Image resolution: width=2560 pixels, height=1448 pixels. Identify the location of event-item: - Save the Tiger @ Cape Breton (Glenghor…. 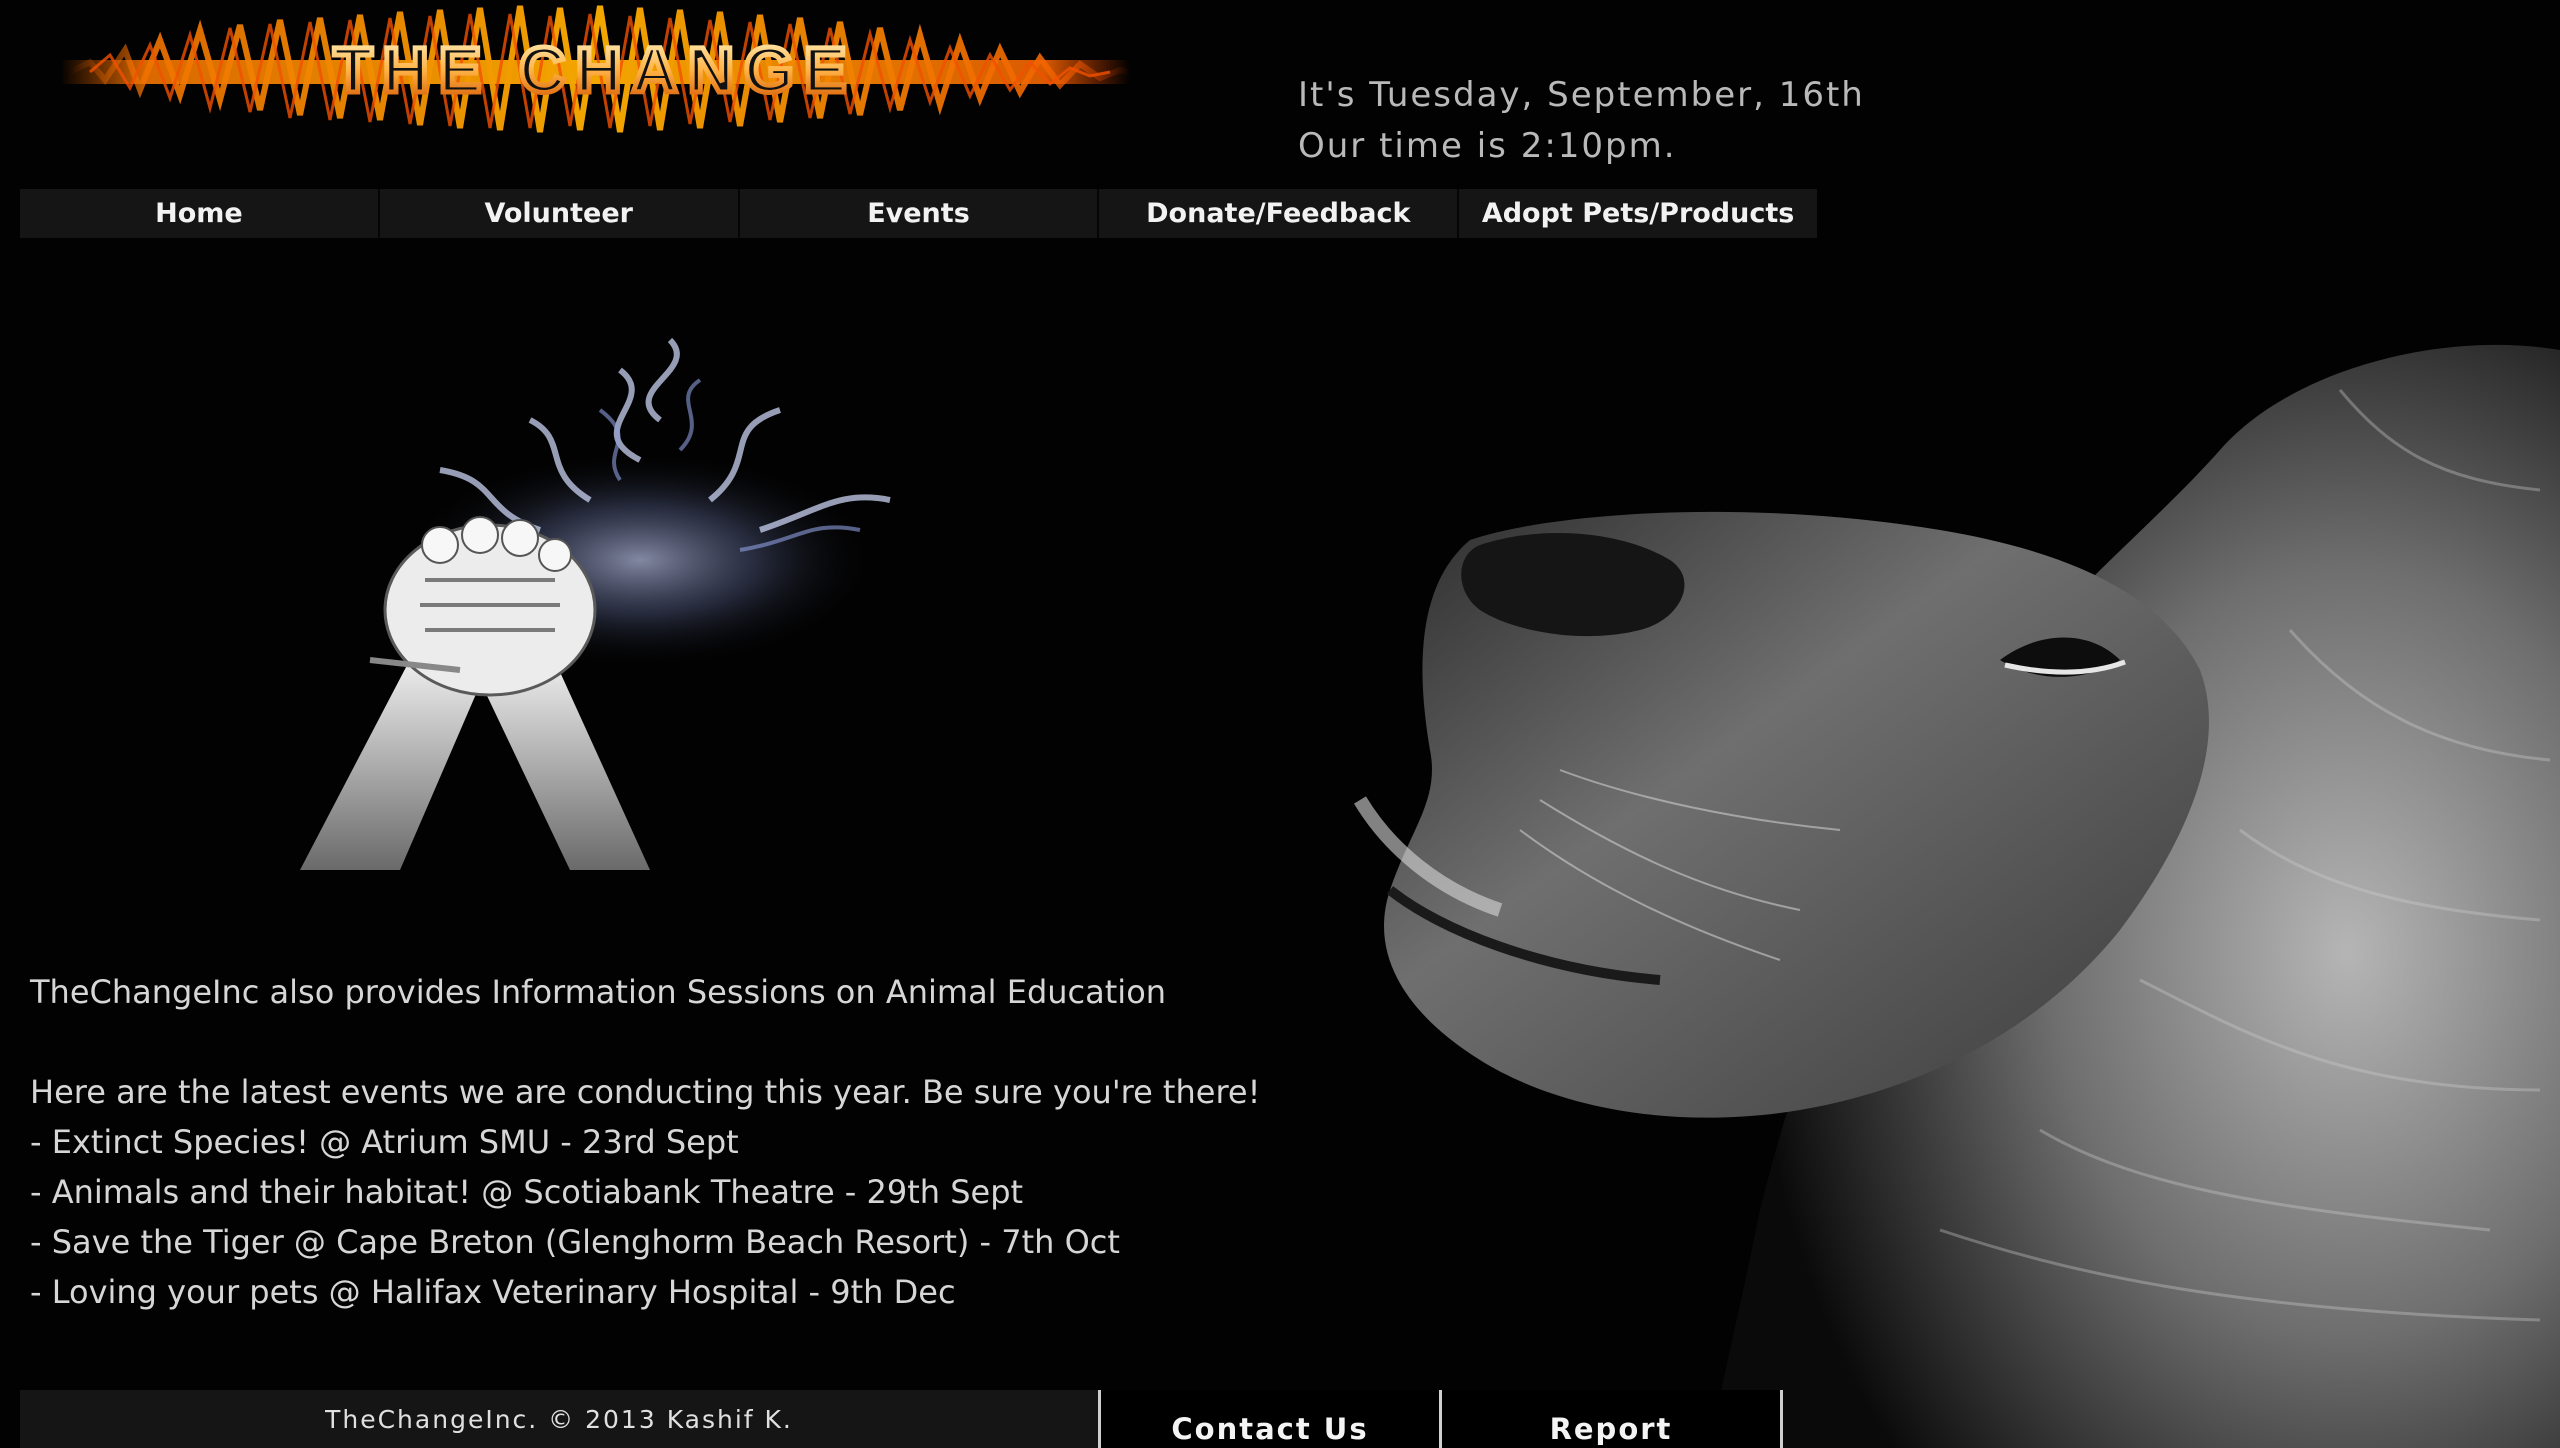
(575, 1242).